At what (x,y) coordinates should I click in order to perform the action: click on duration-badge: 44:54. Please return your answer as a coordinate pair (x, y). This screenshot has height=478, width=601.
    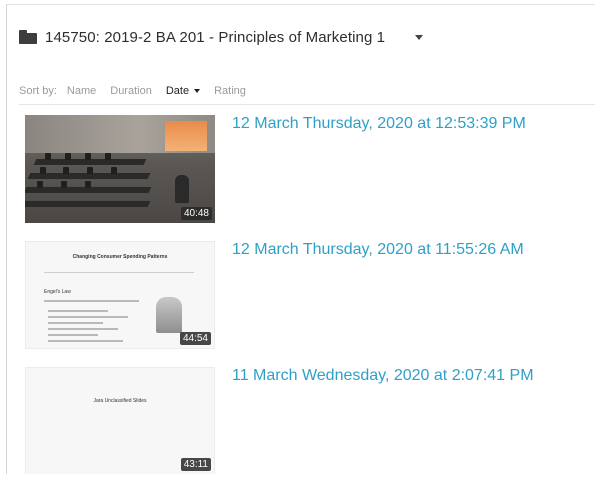
    Looking at the image, I should click on (195, 338).